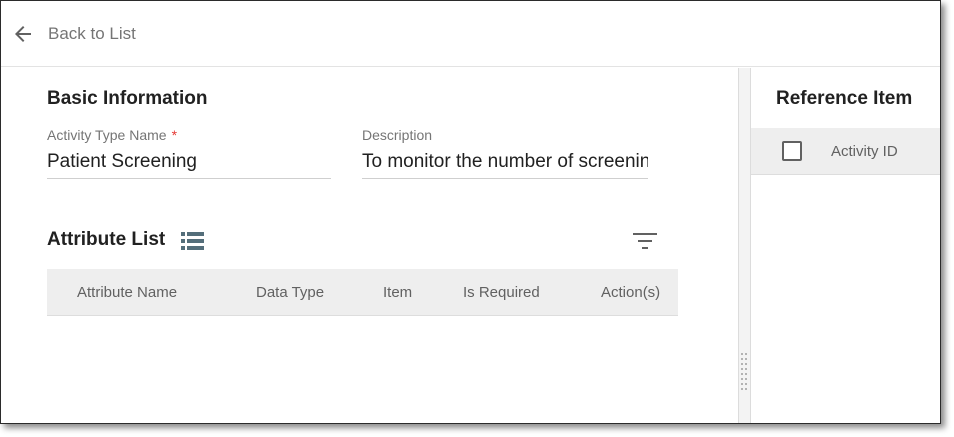  Describe the element at coordinates (792, 151) in the screenshot. I see `select-all-checkbox` at that location.